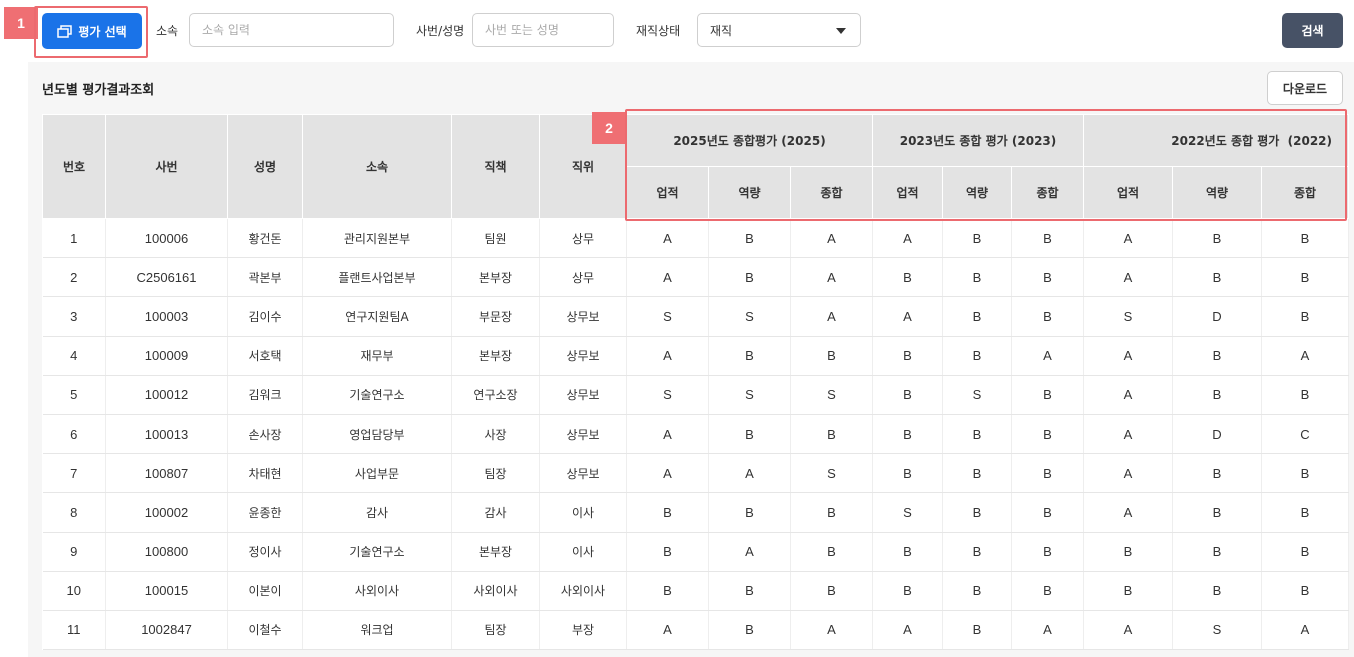 This screenshot has height=657, width=1354. What do you see at coordinates (377, 591) in the screenshot?
I see `cell-affiliation: 사외이사` at bounding box center [377, 591].